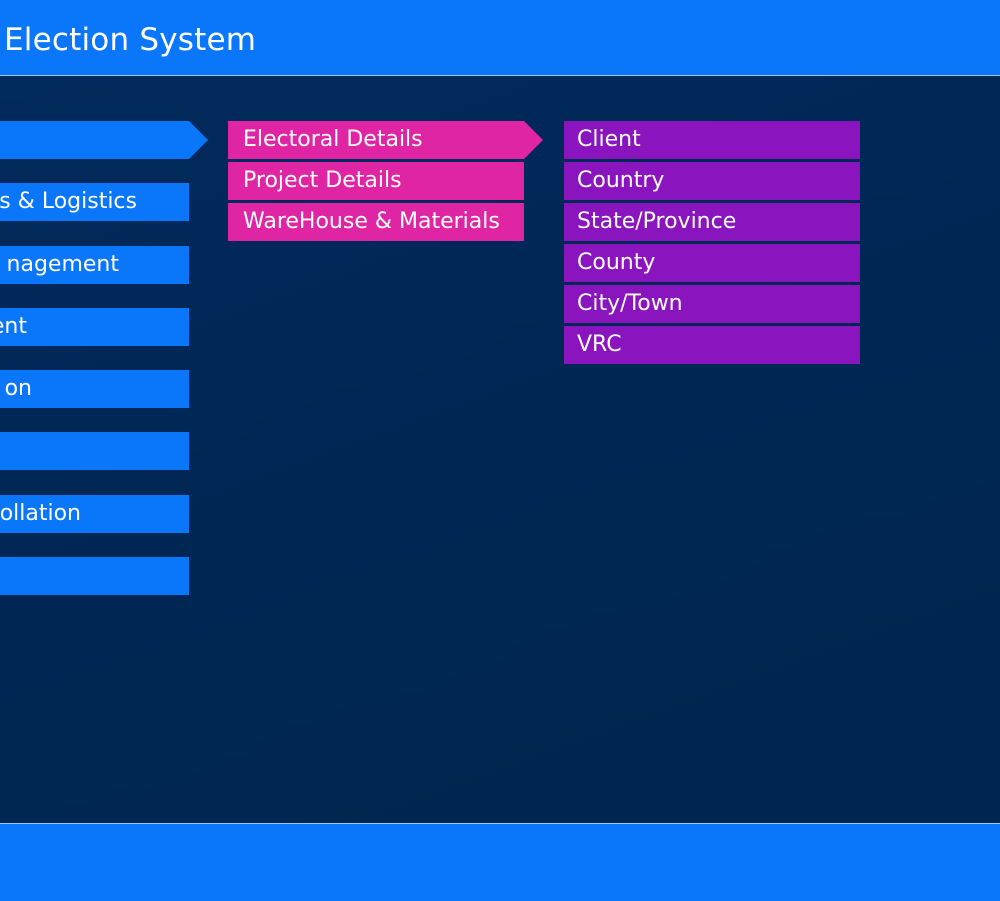 The height and width of the screenshot is (901, 1000). Describe the element at coordinates (712, 140) in the screenshot. I see `leaf-menu-item-client: Client` at that location.